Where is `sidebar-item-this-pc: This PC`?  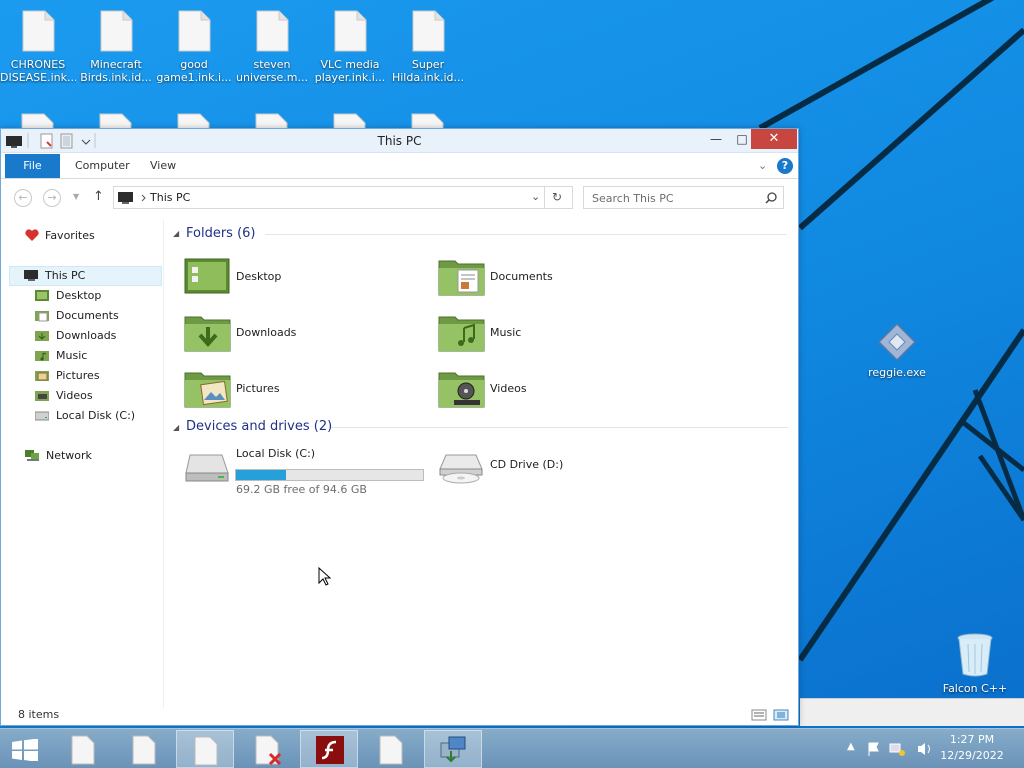 sidebar-item-this-pc: This PC is located at coordinates (85, 276).